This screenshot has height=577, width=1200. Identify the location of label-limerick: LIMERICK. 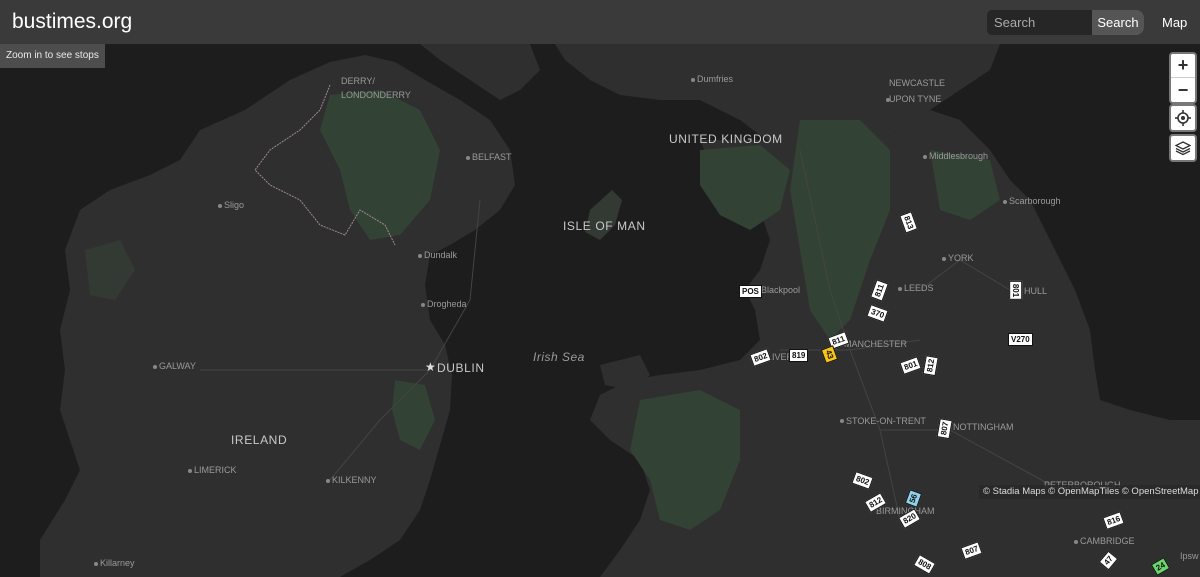
(215, 470).